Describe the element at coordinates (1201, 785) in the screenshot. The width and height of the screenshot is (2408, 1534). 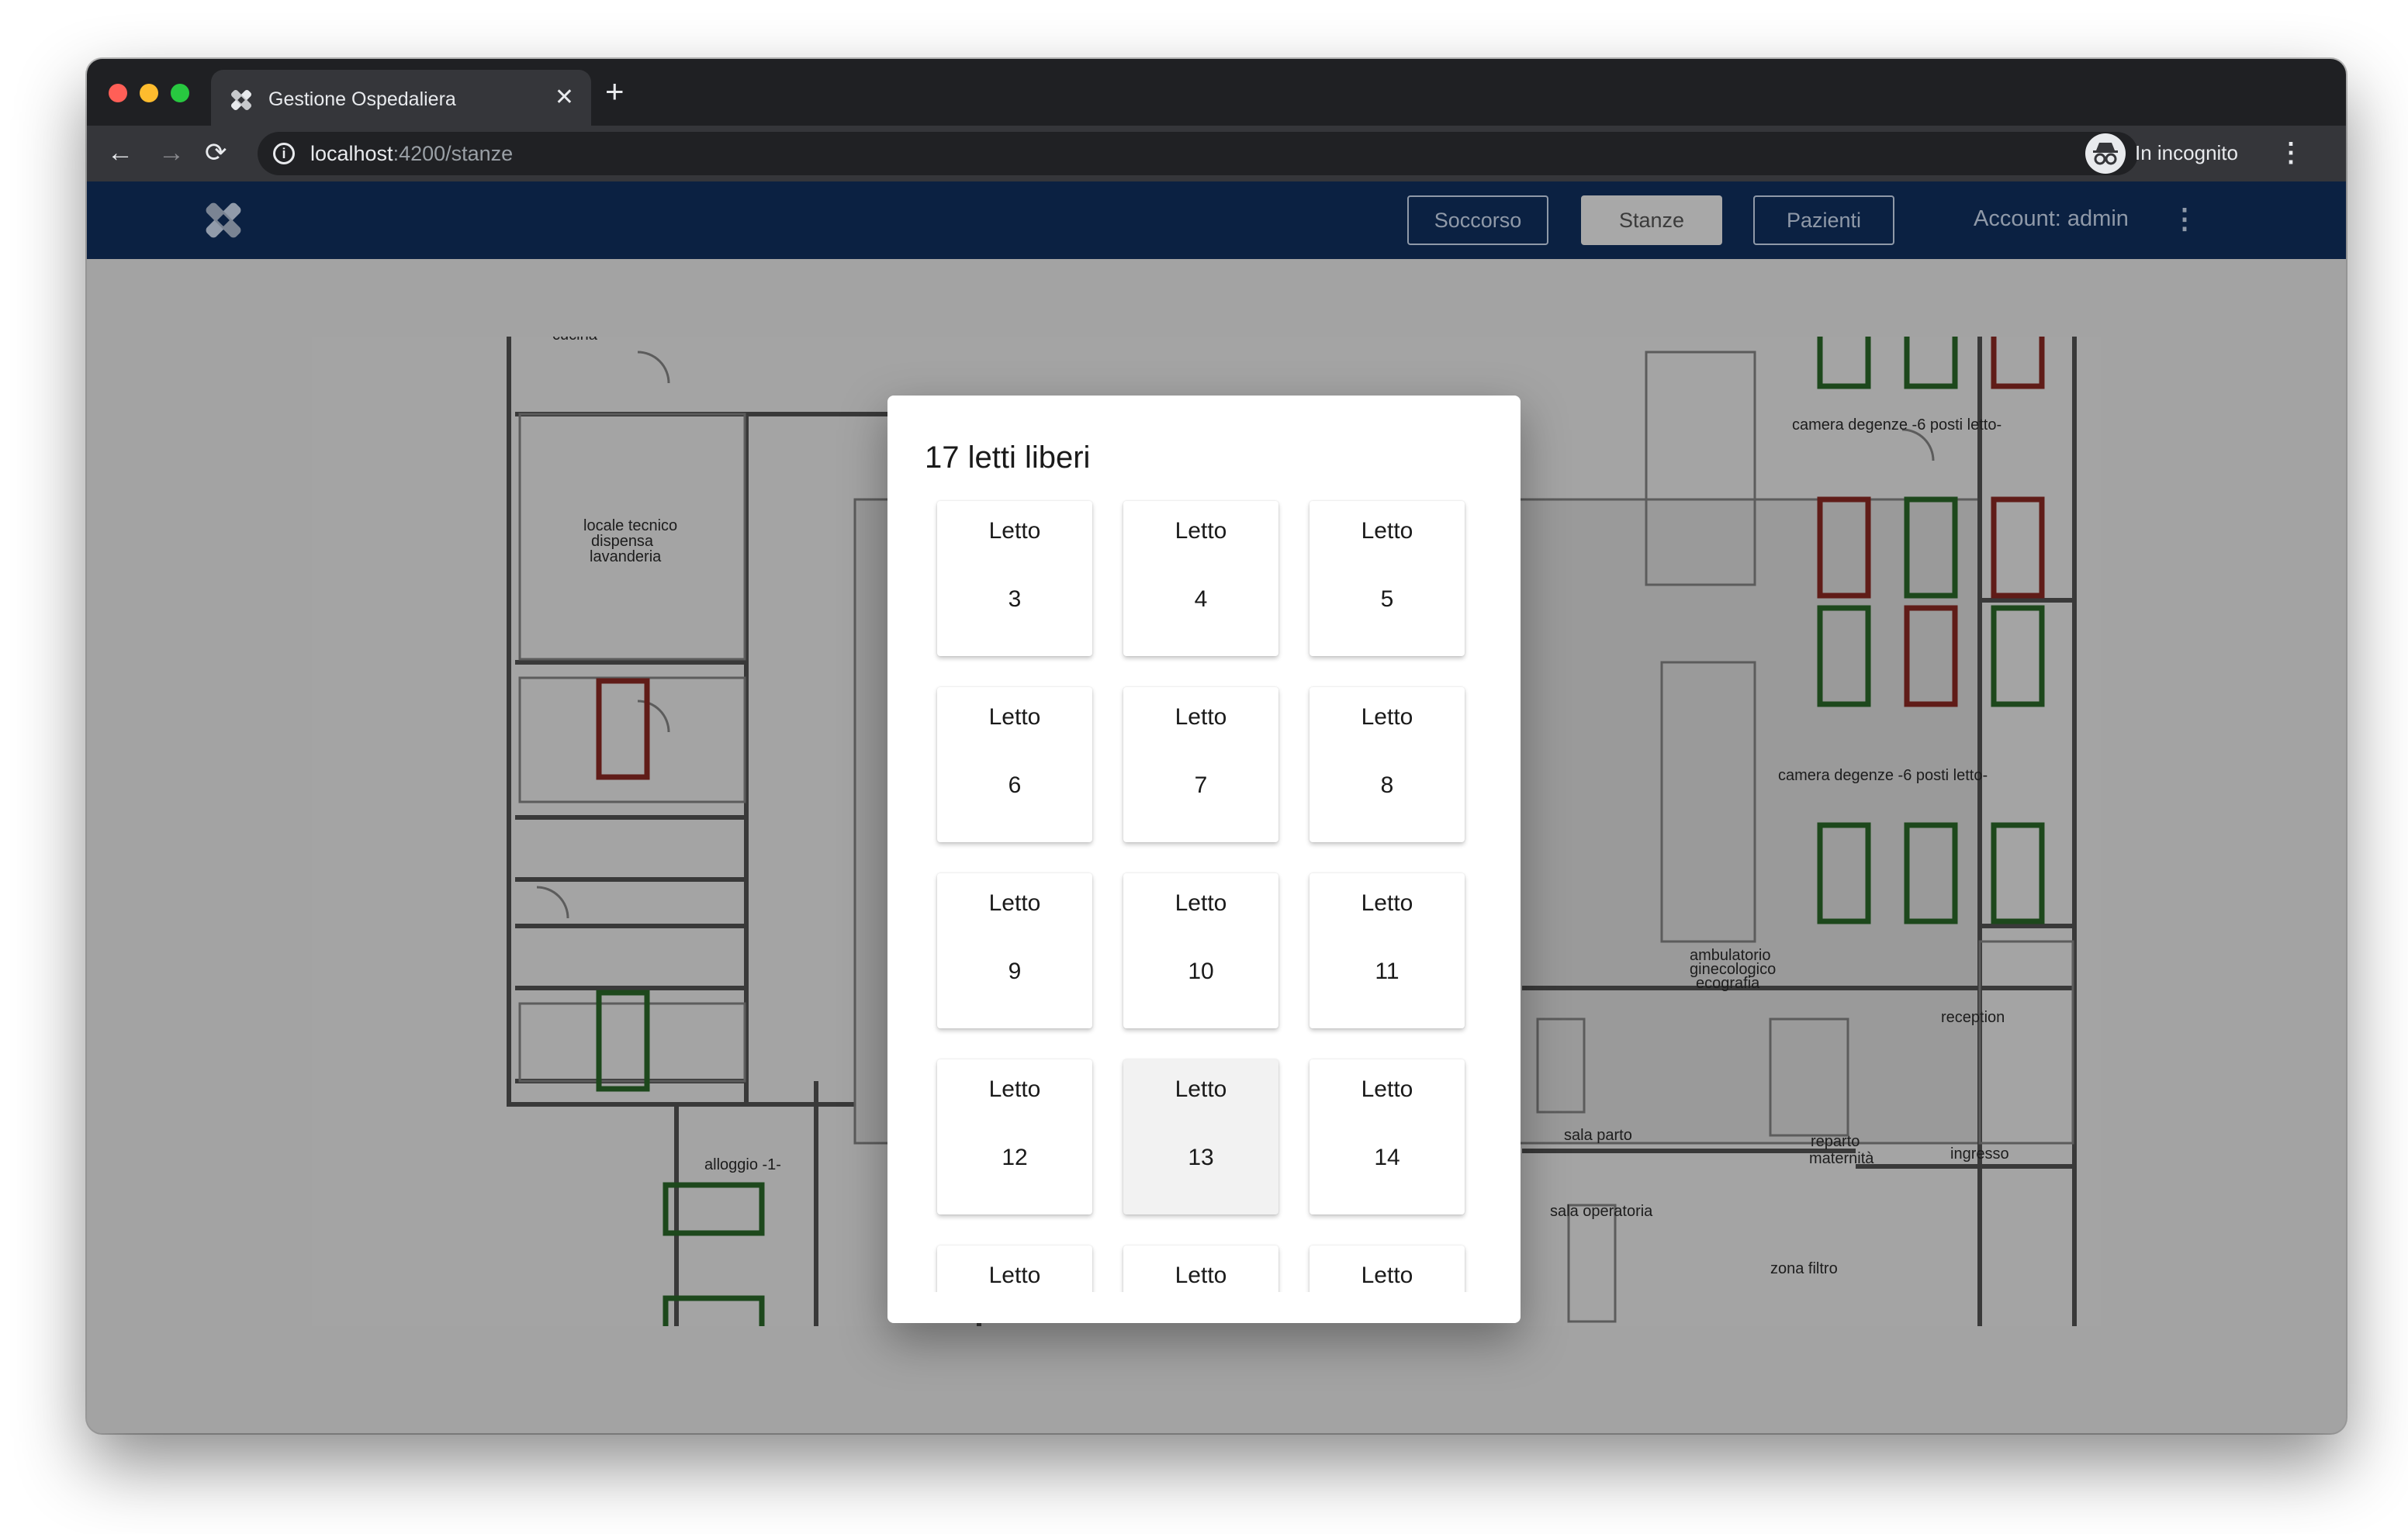
I see `bed-card-number: 7` at that location.